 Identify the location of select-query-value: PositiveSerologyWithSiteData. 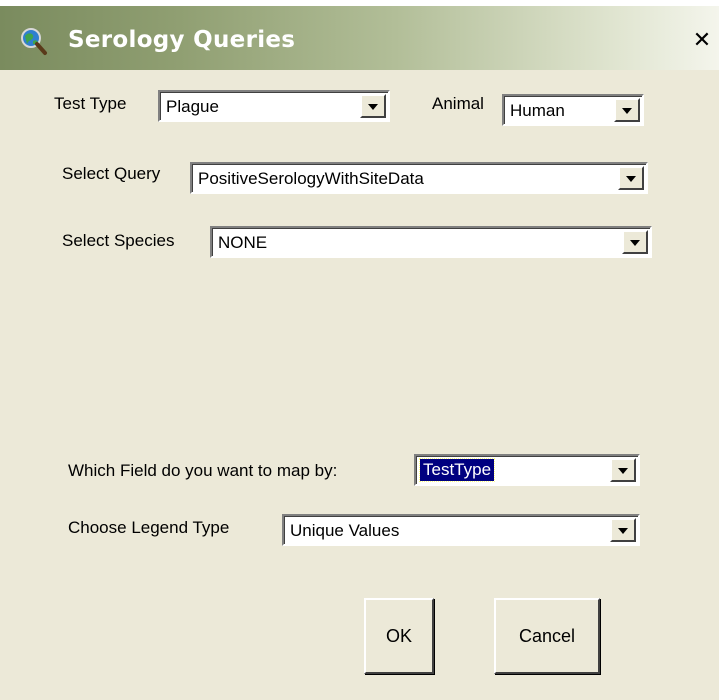
(311, 178).